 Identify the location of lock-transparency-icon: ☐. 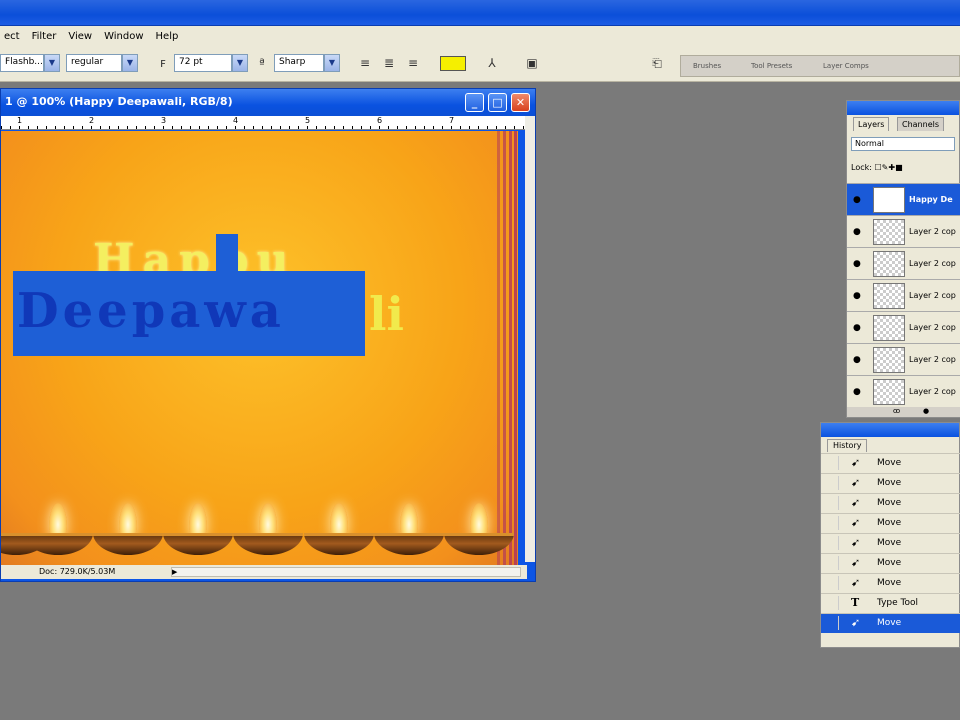
(877, 167).